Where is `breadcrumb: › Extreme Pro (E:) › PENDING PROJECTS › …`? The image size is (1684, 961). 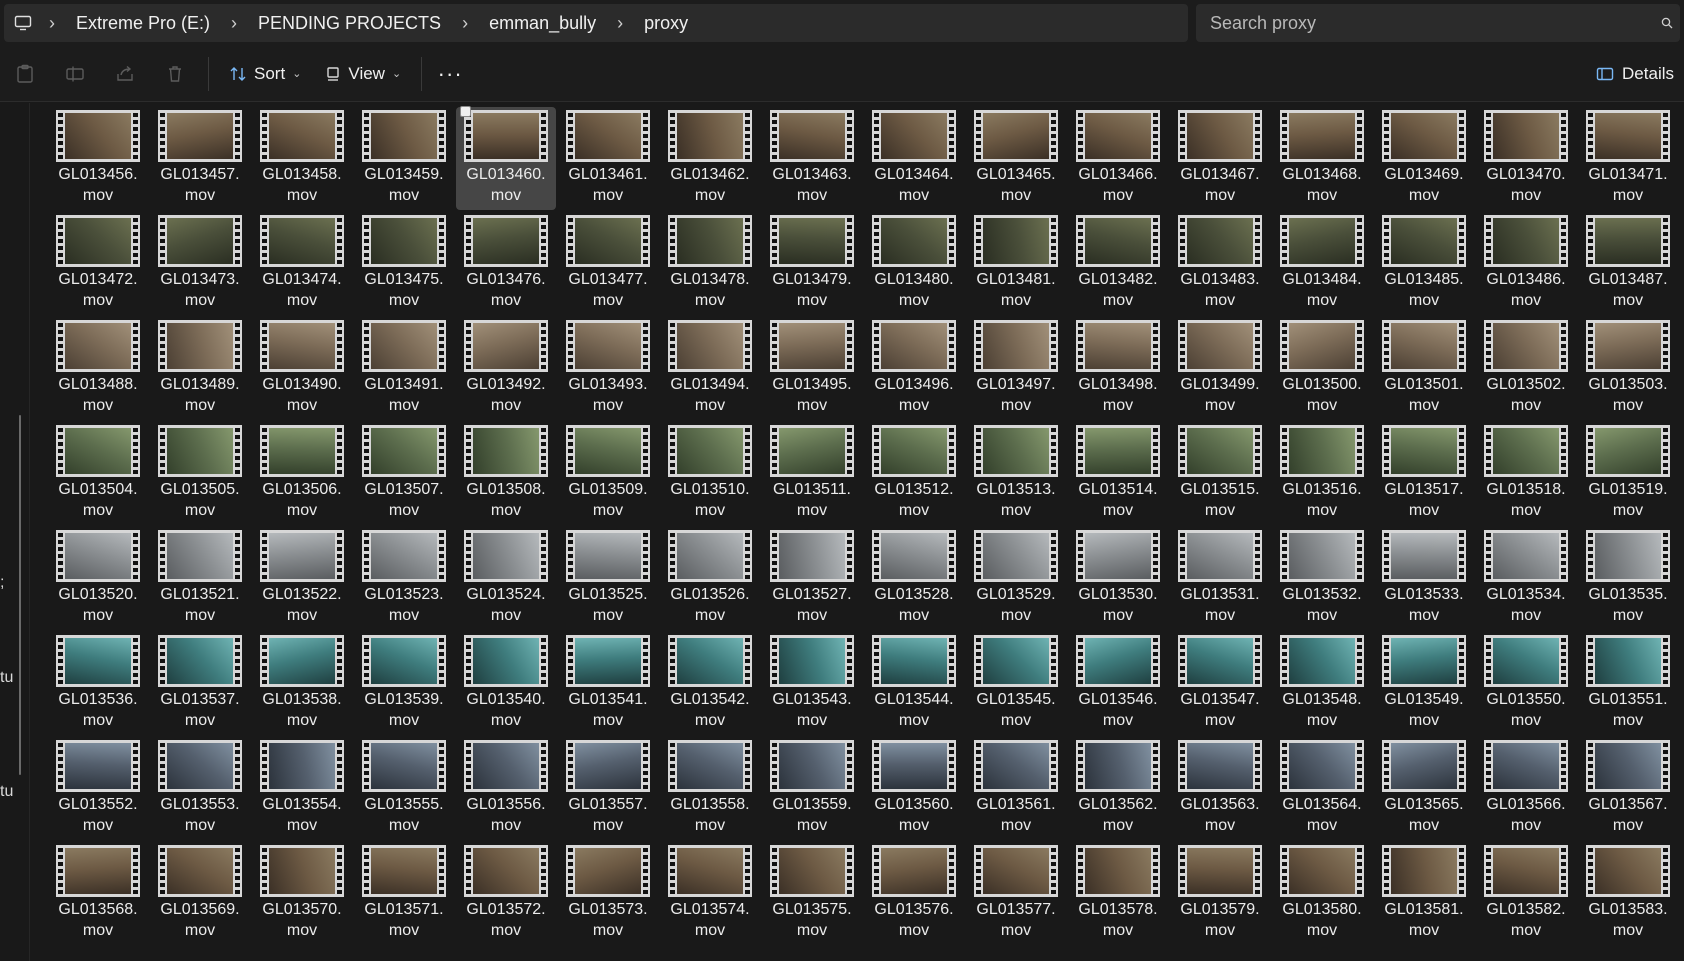
breadcrumb: › Extreme Pro (E:) › PENDING PROJECTS › … is located at coordinates (596, 23).